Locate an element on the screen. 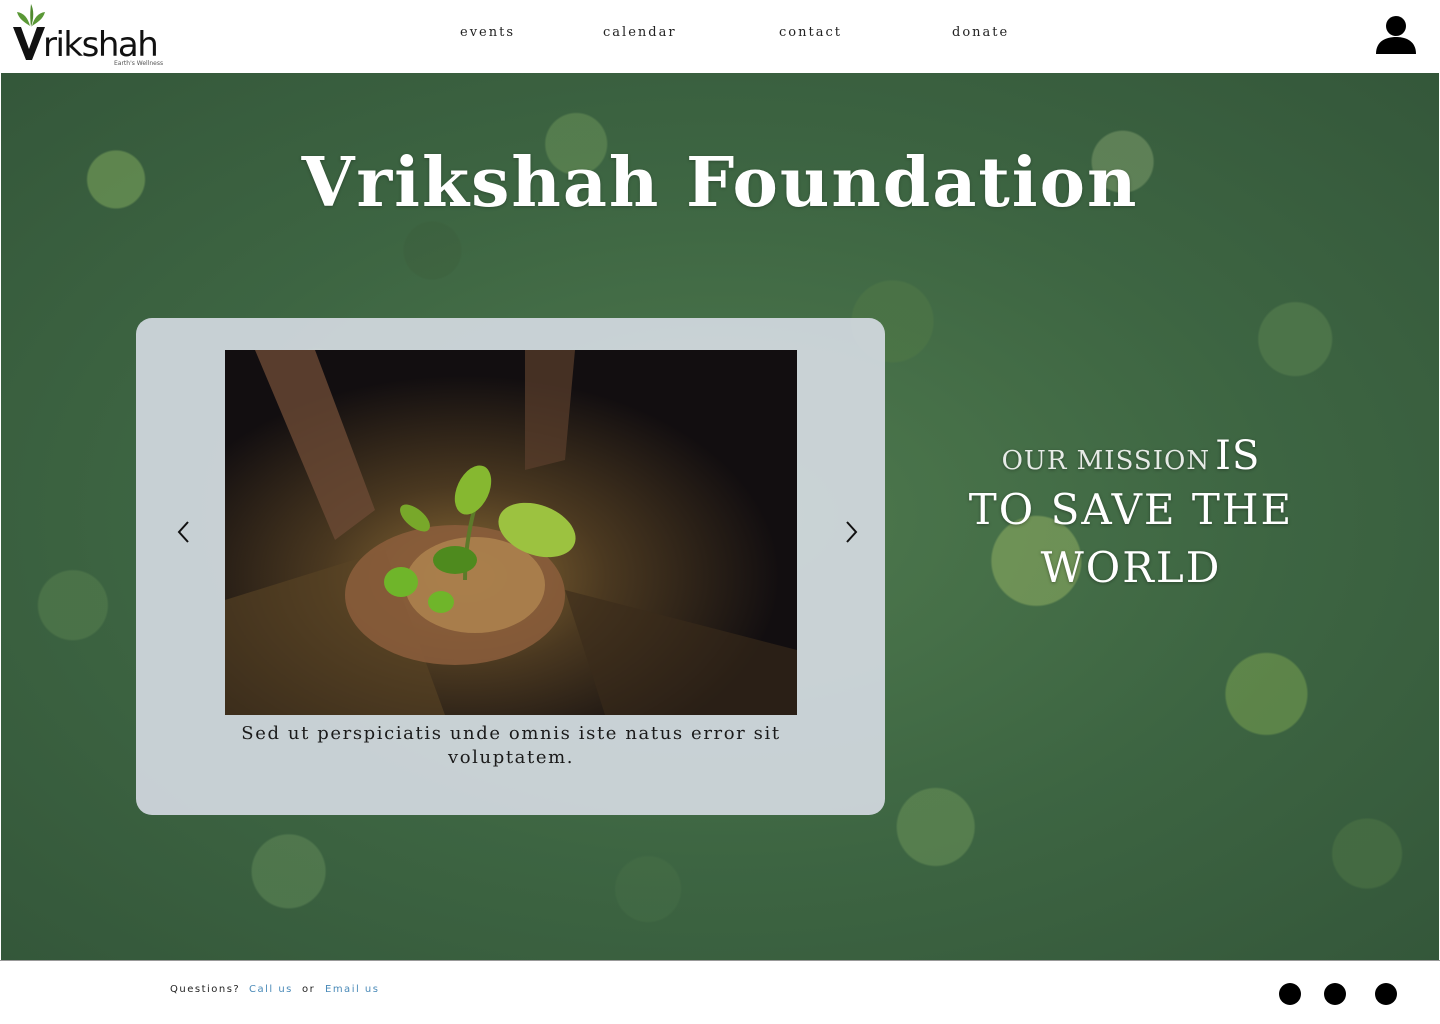  logo-wordmark: rikshah is located at coordinates (101, 45).